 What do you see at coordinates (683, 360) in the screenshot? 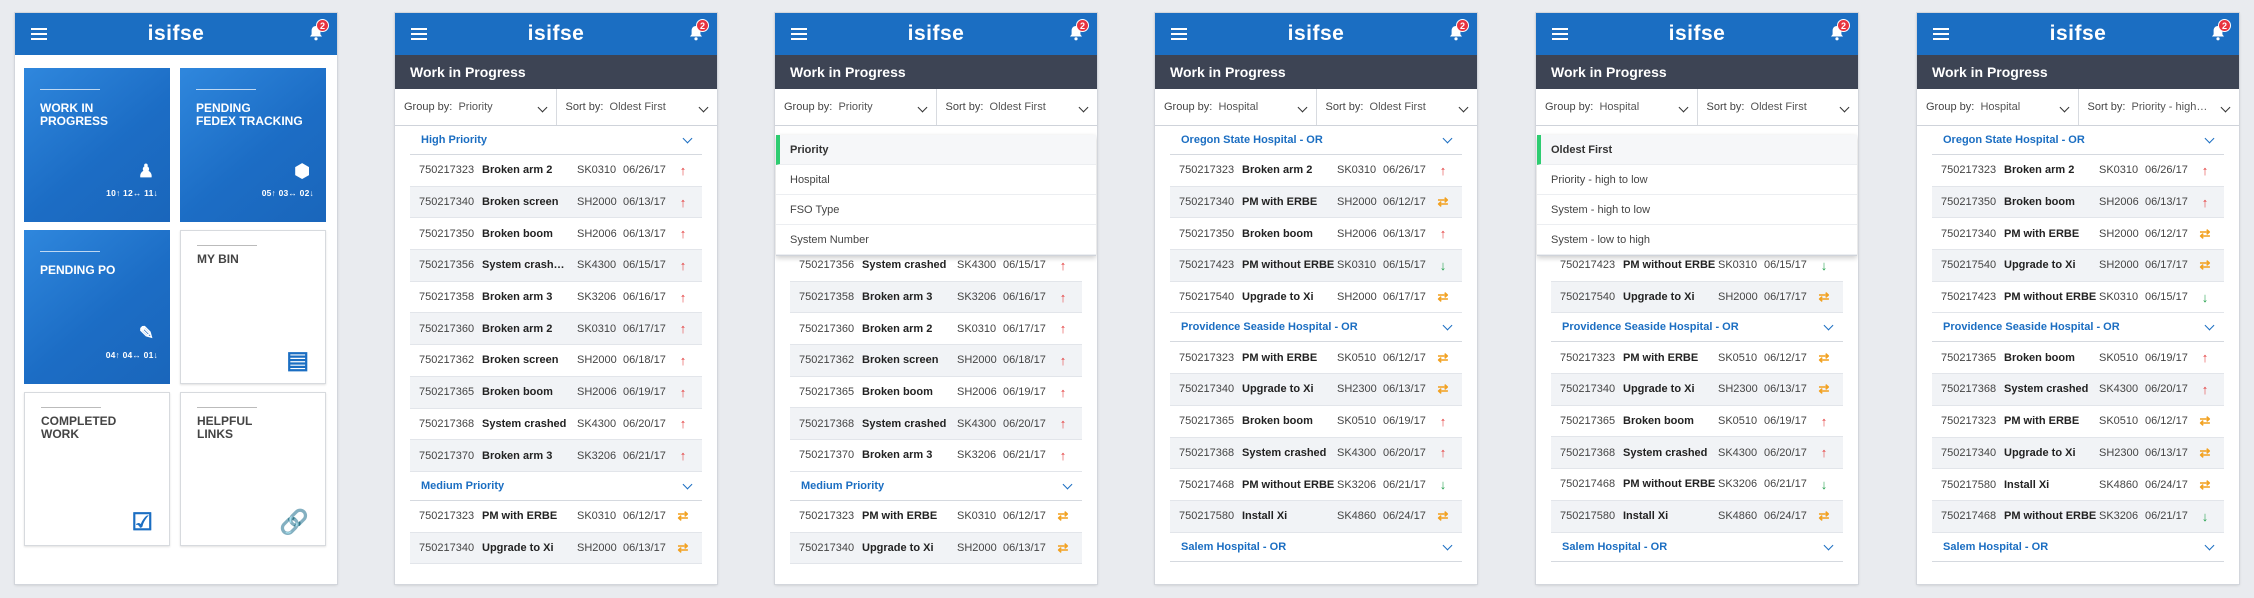
I see `priority-up-arrow-icon: ↑` at bounding box center [683, 360].